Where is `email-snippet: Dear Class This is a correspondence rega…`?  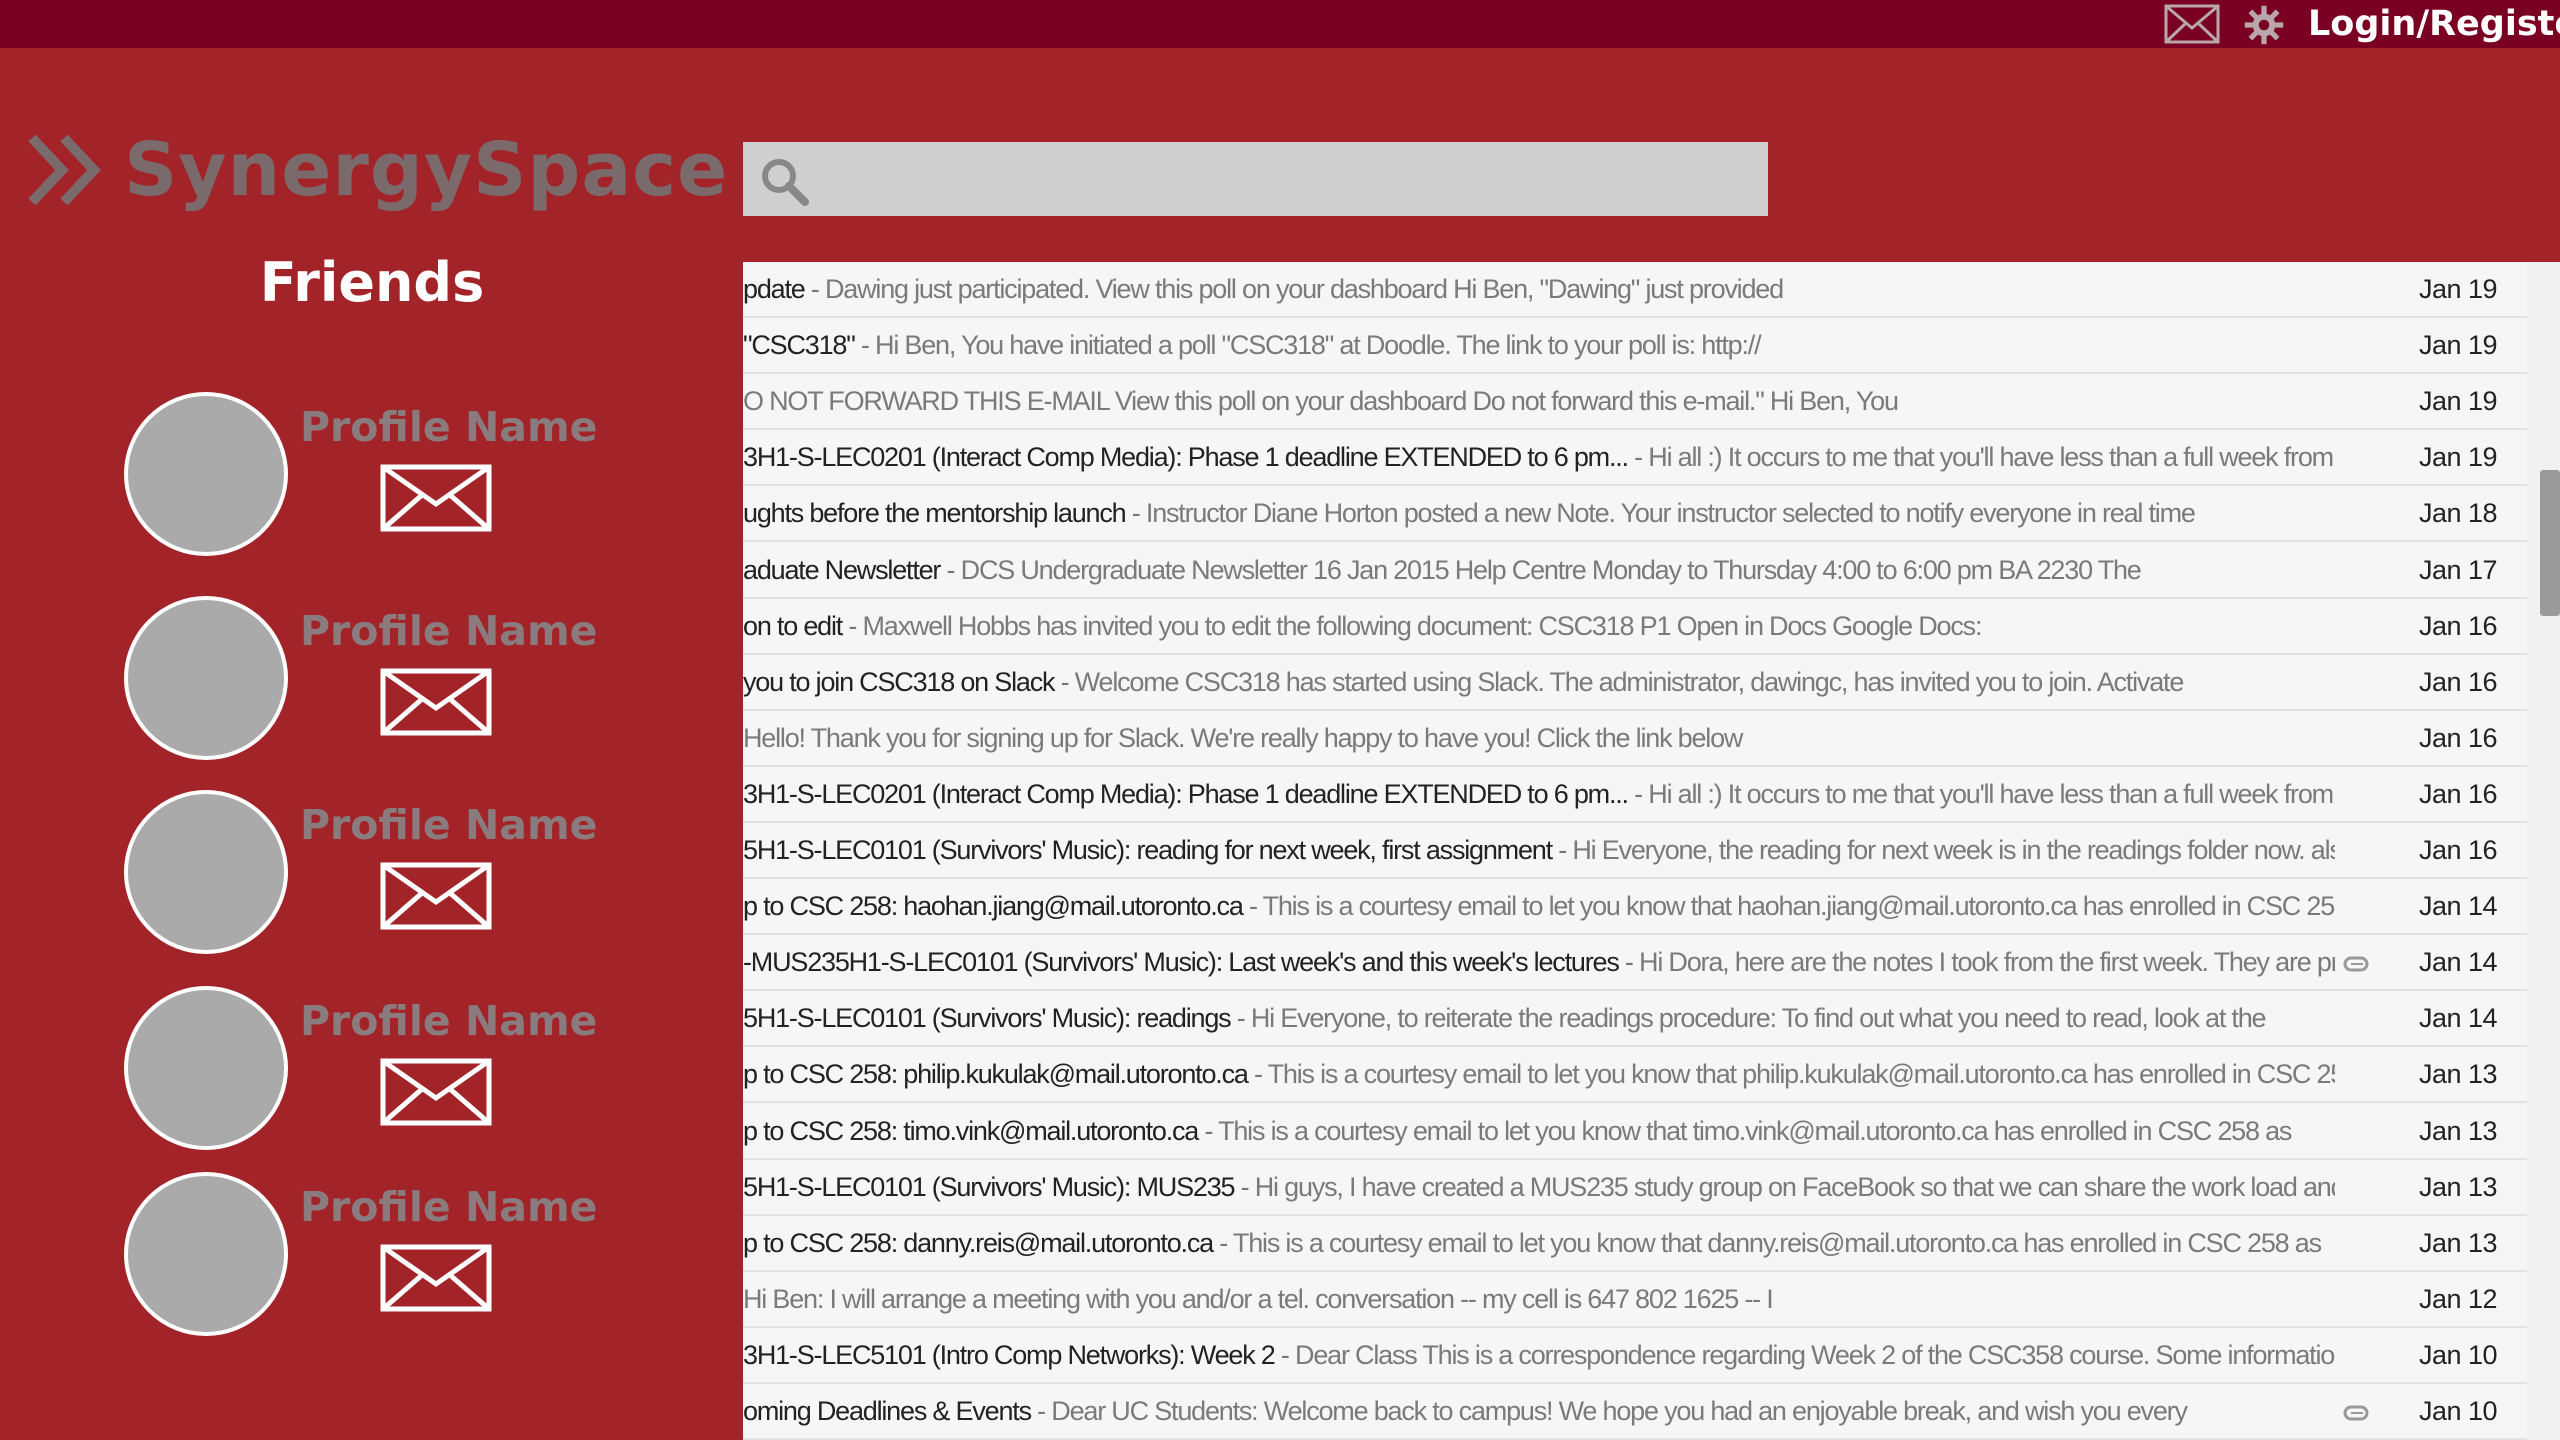
email-snippet: Dear Class This is a correspondence rega… is located at coordinates (1815, 1355).